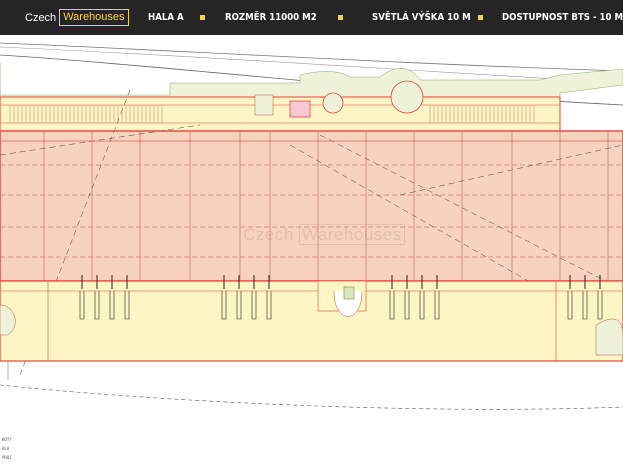 This screenshot has width=623, height=468. I want to click on parking-strip, so click(280, 114).